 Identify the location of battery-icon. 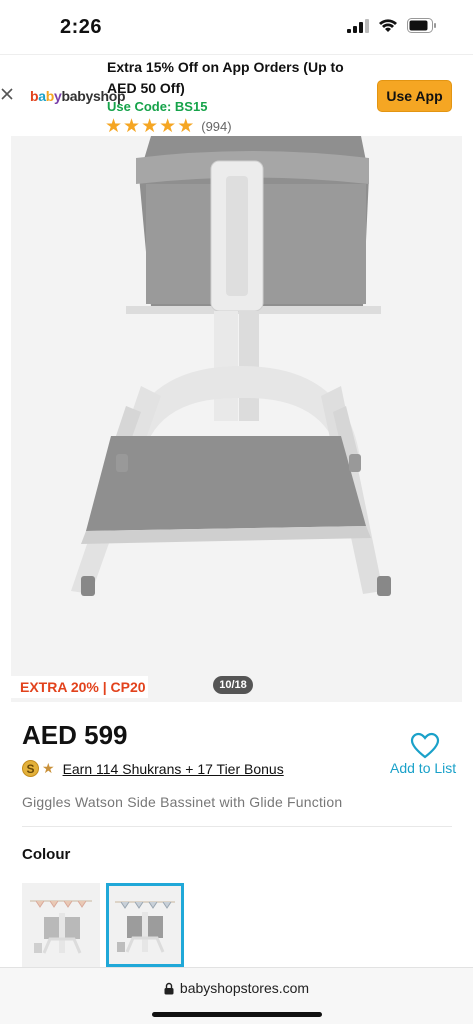
(421, 25).